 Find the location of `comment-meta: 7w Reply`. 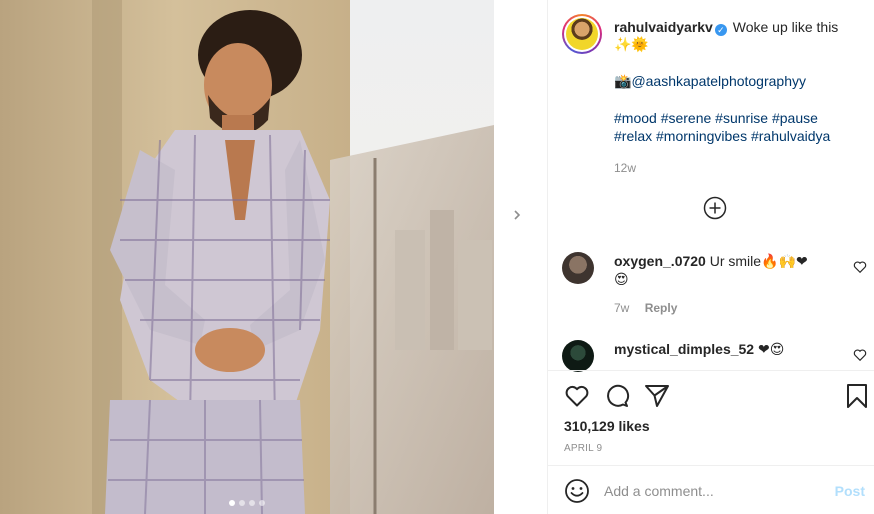

comment-meta: 7w Reply is located at coordinates (721, 308).